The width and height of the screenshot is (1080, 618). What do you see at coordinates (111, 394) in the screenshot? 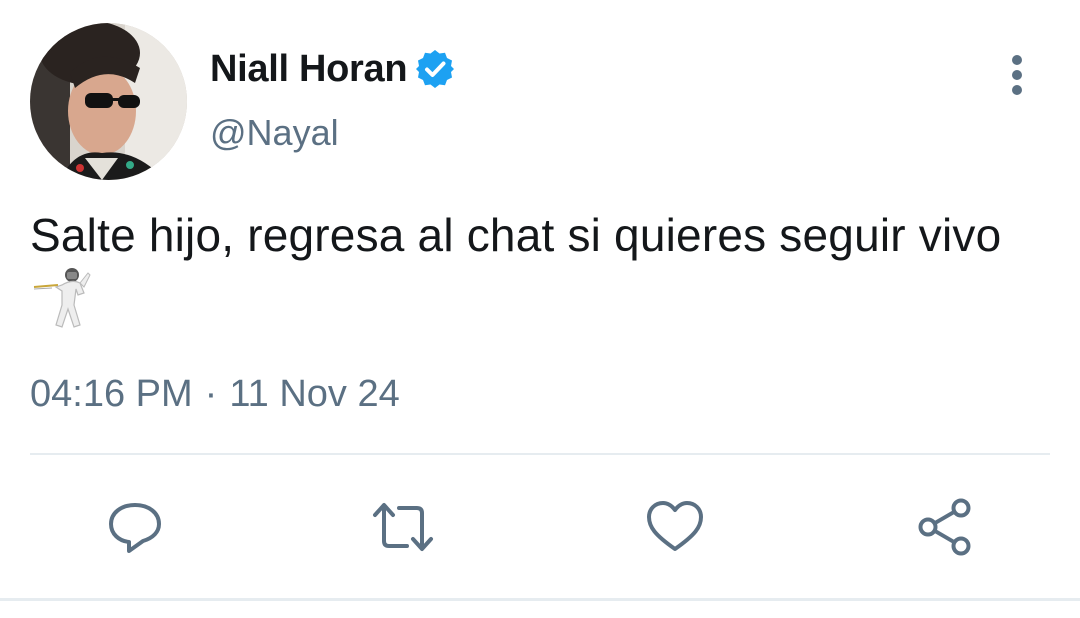
I see `tweet-time: 04:16 PM` at bounding box center [111, 394].